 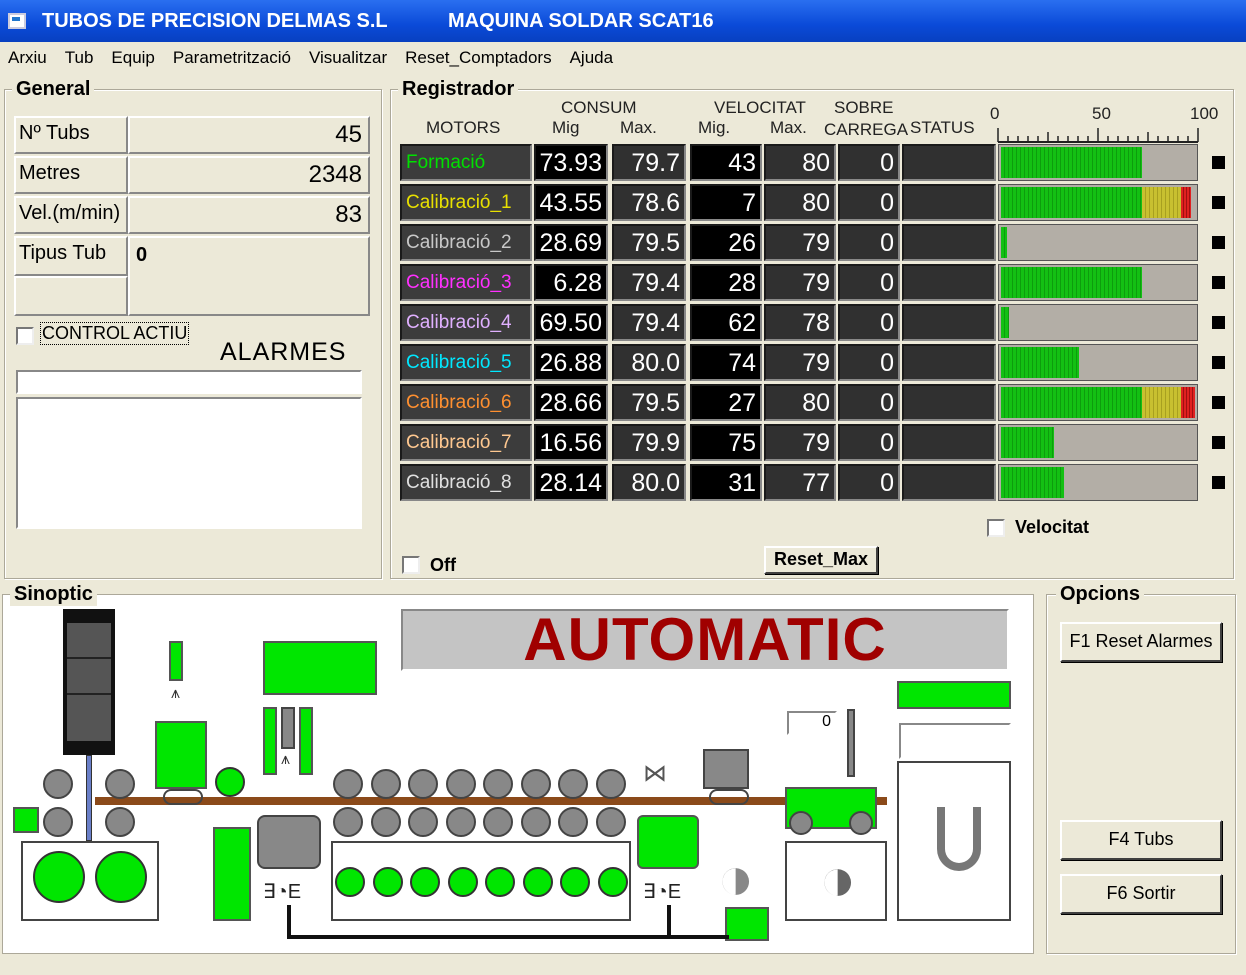 What do you see at coordinates (726, 322) in the screenshot?
I see `vel-mig-value: 62` at bounding box center [726, 322].